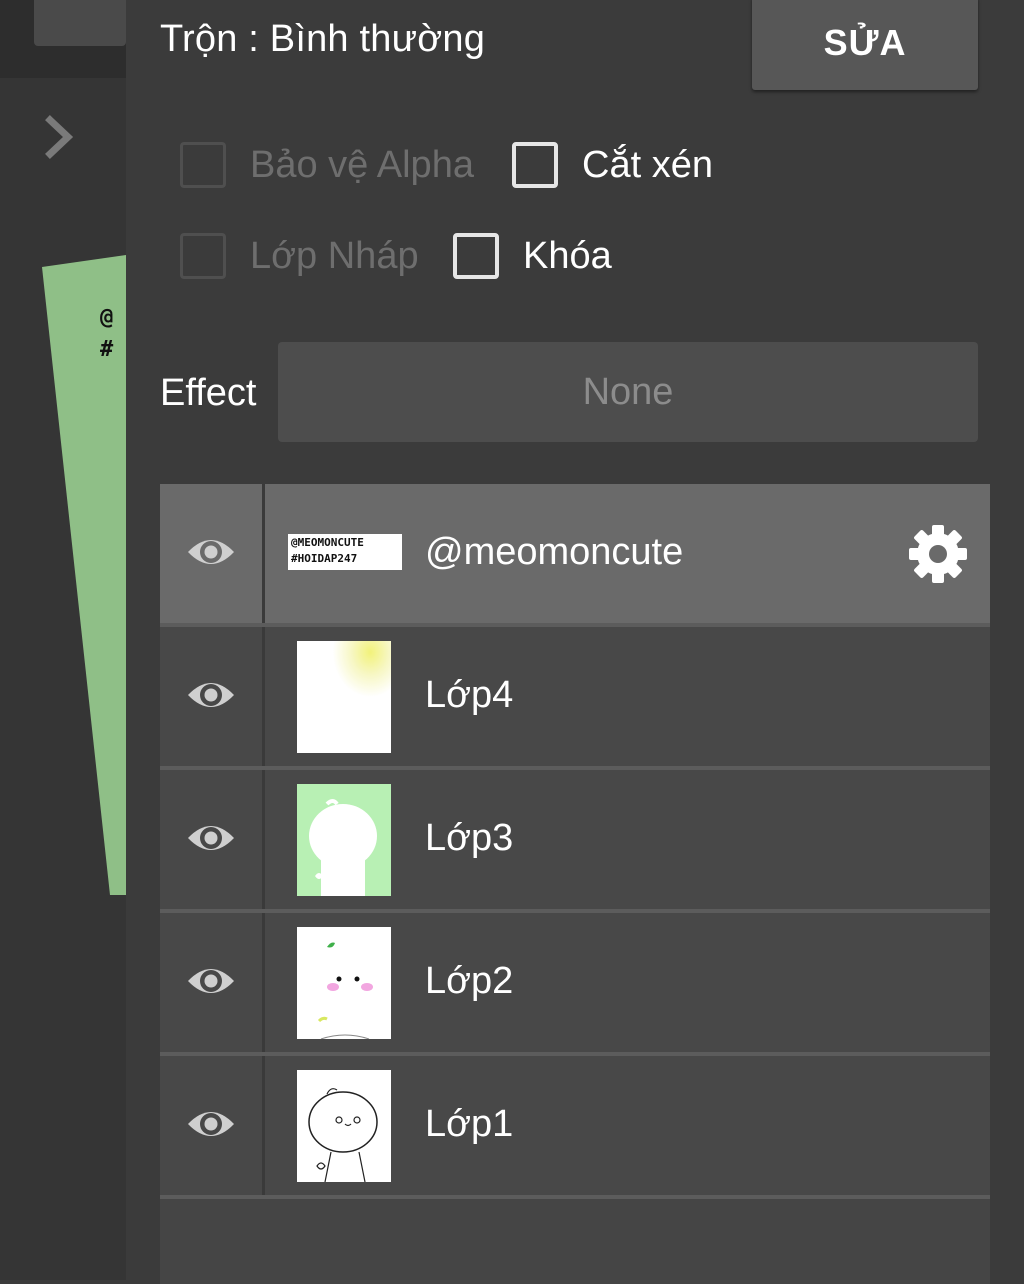 The image size is (1024, 1284). Describe the element at coordinates (208, 393) in the screenshot. I see `effect-label: Effect` at that location.